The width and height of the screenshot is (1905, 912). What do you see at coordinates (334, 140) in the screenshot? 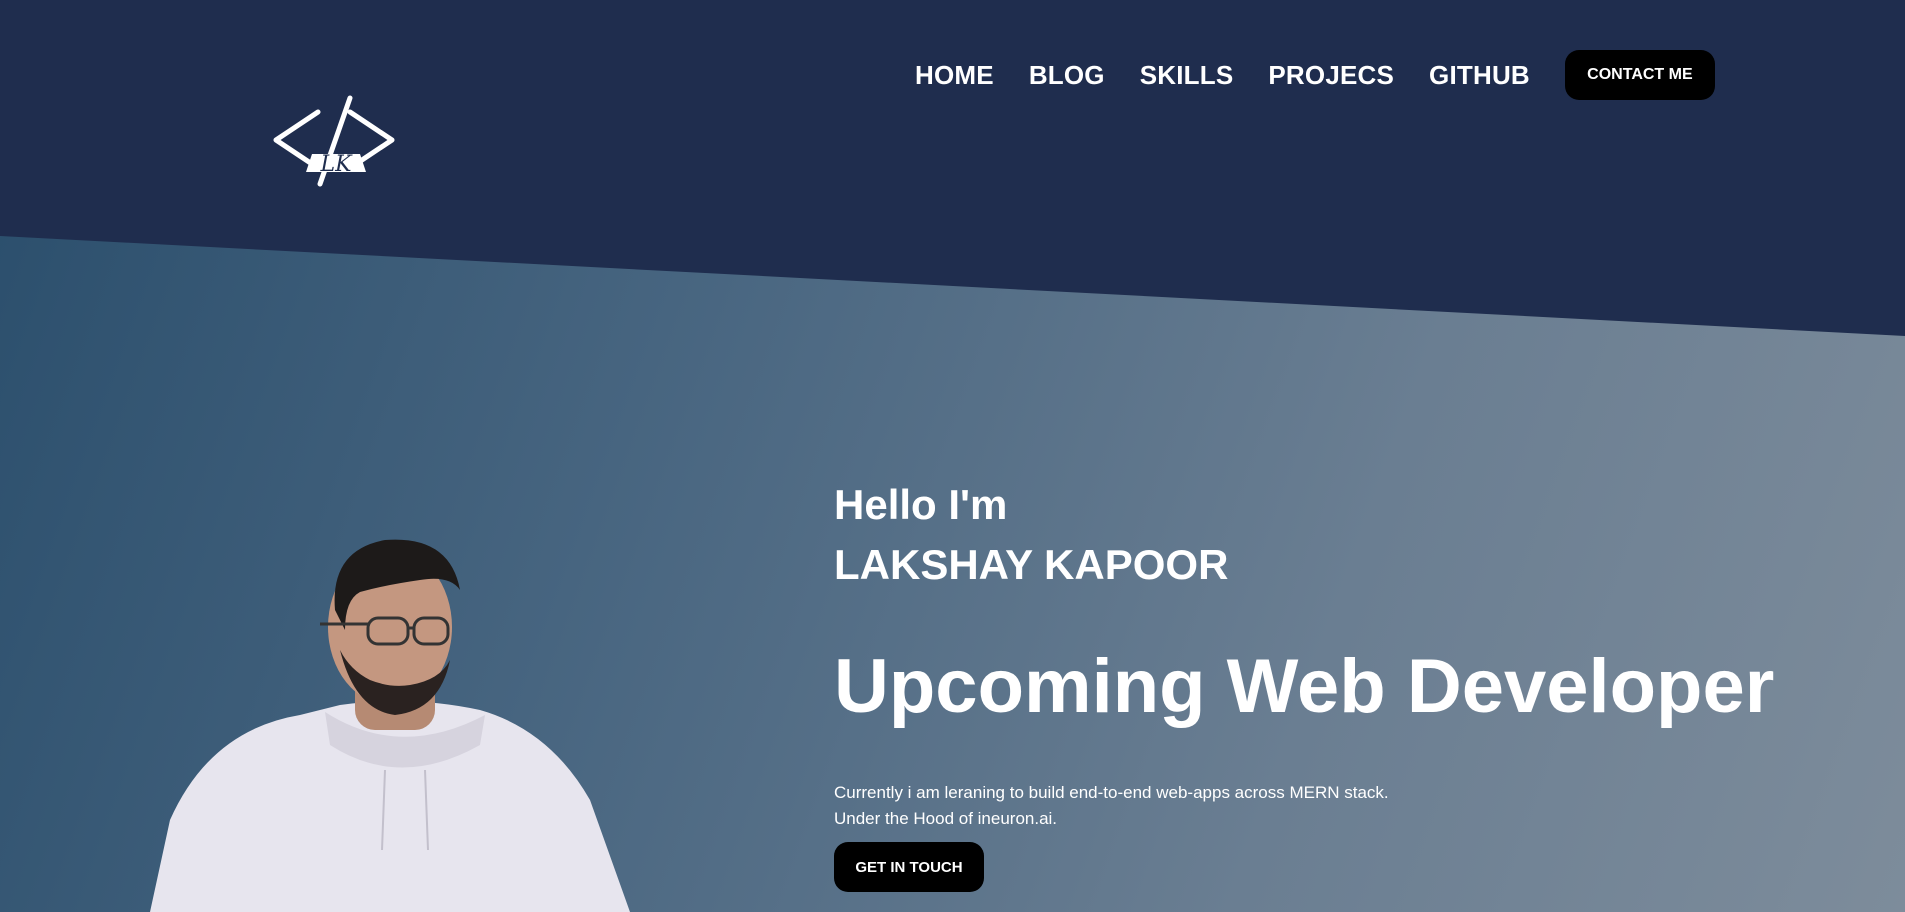
I see `site-logo: LK` at bounding box center [334, 140].